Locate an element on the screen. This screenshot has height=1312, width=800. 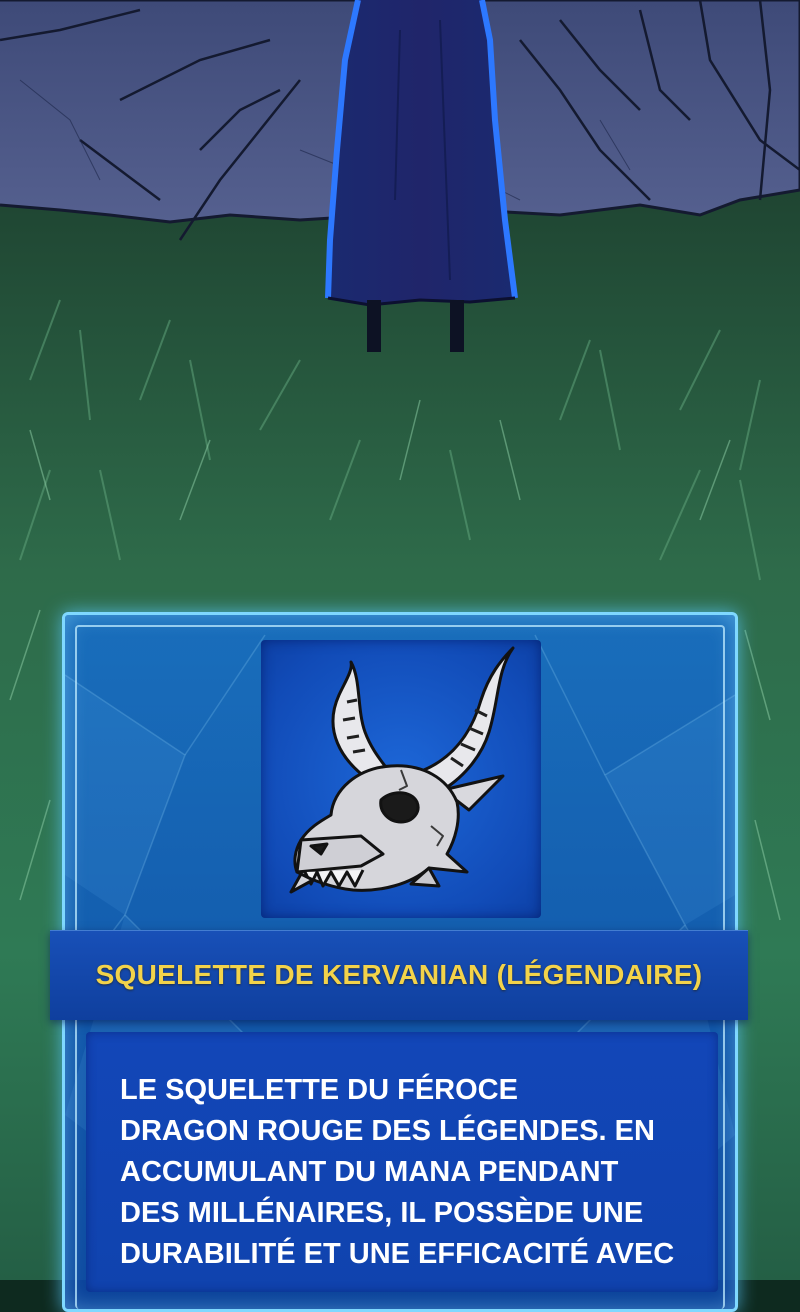
item-icon-frame is located at coordinates (401, 779).